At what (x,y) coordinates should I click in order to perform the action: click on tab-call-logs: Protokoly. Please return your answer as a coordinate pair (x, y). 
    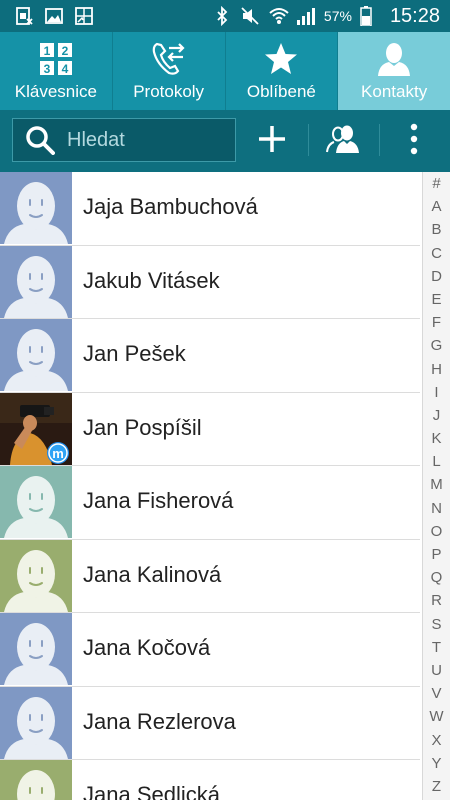
    Looking at the image, I should click on (169, 71).